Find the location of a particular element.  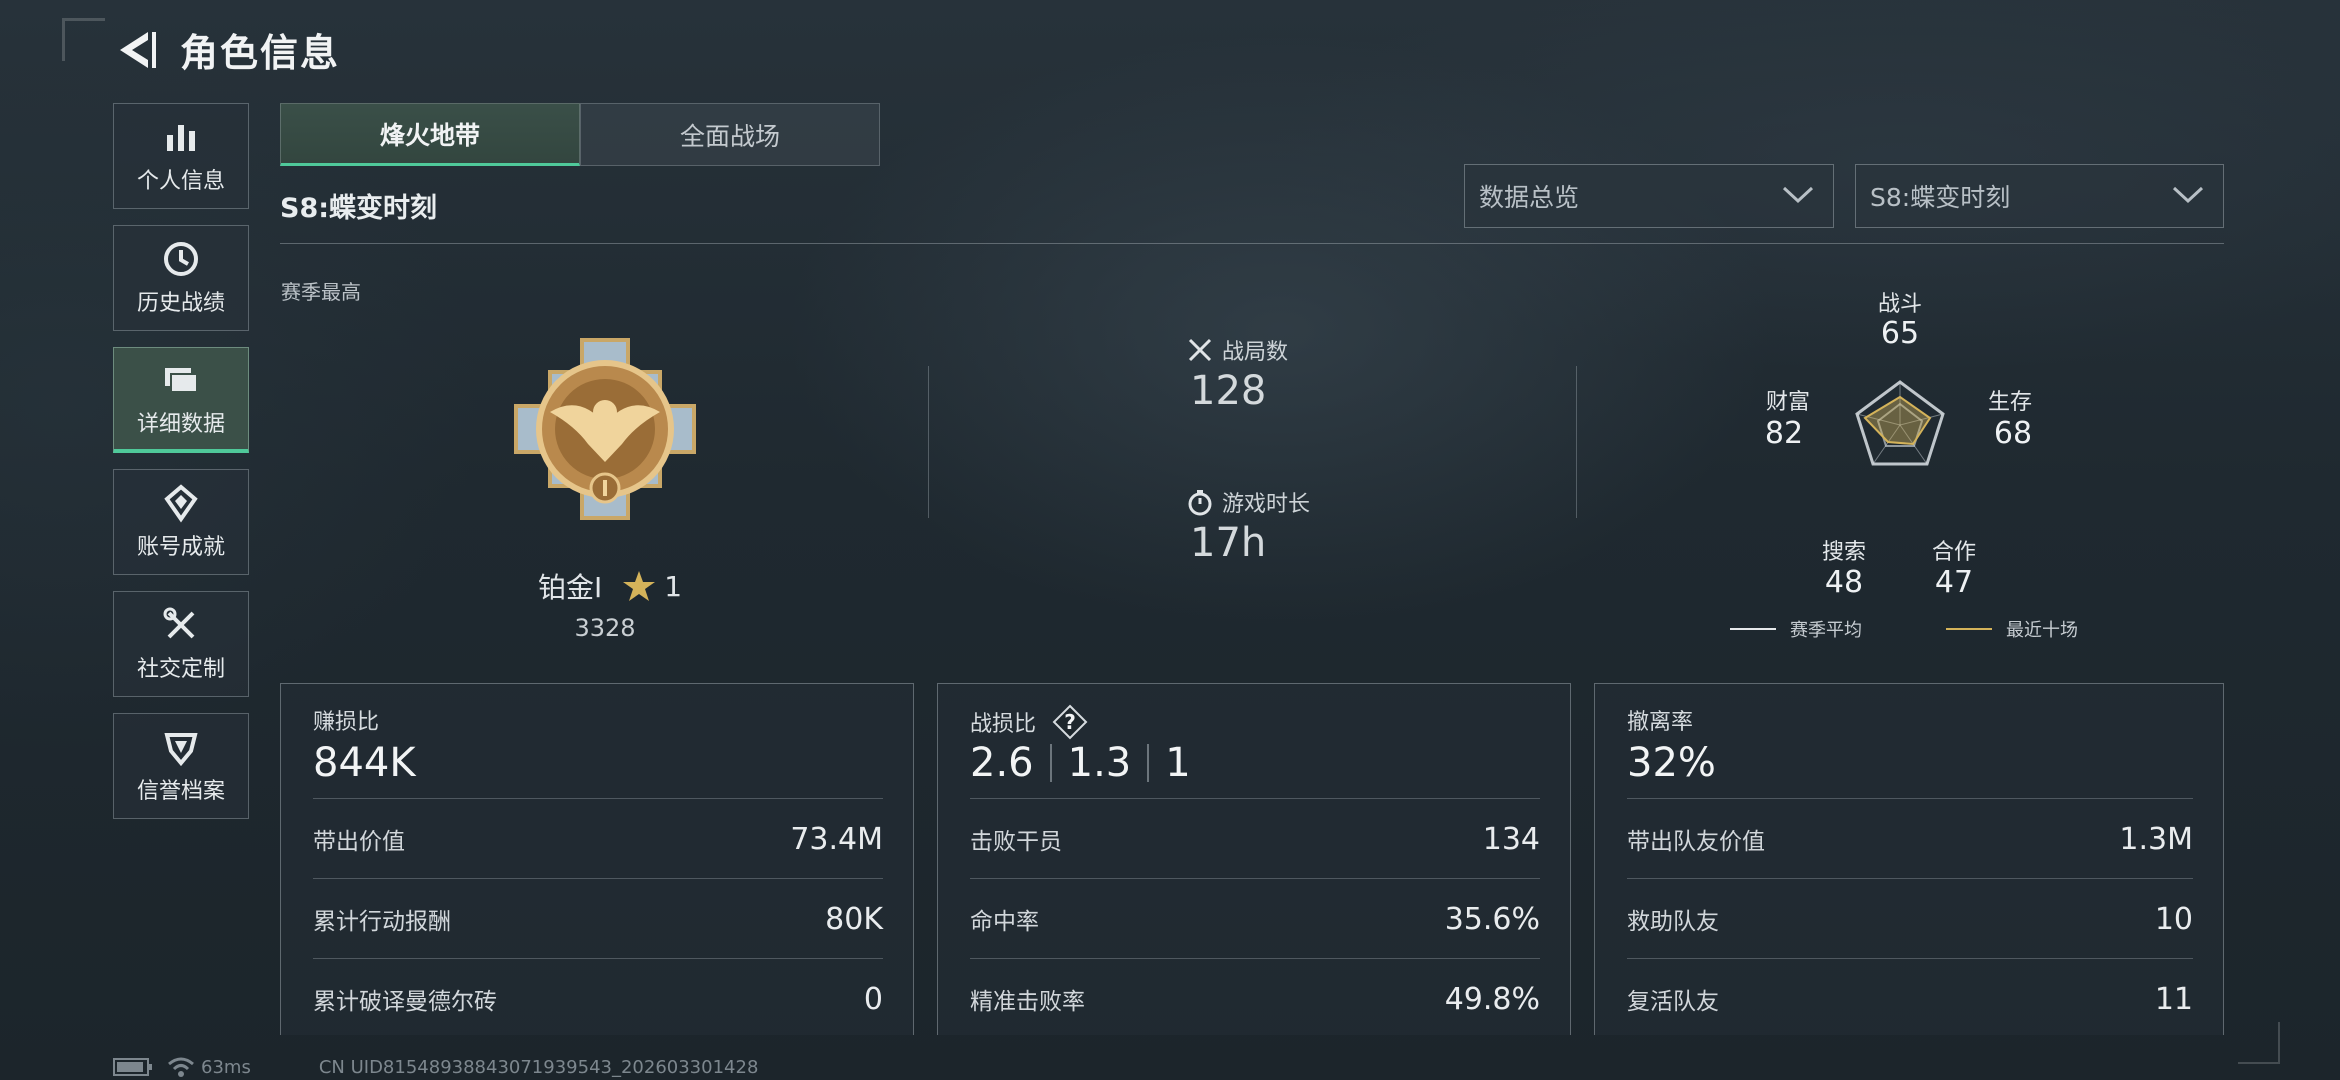

stat-key: 击败干员 is located at coordinates (1016, 842).